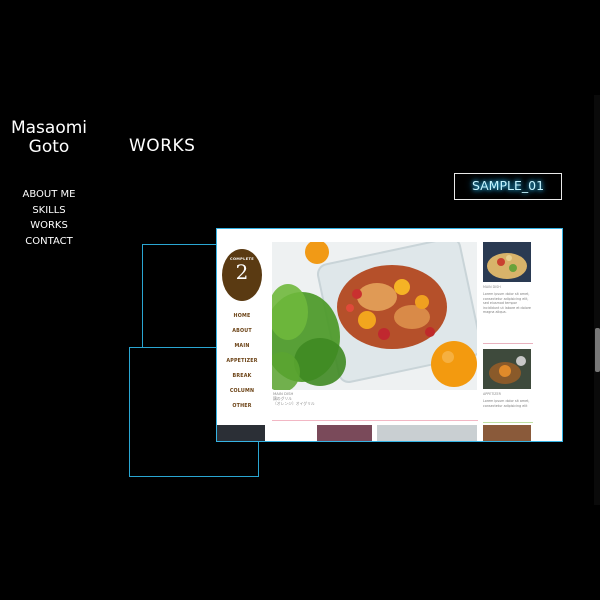  What do you see at coordinates (242, 331) in the screenshot?
I see `preview-menu-item: ABOUT` at bounding box center [242, 331].